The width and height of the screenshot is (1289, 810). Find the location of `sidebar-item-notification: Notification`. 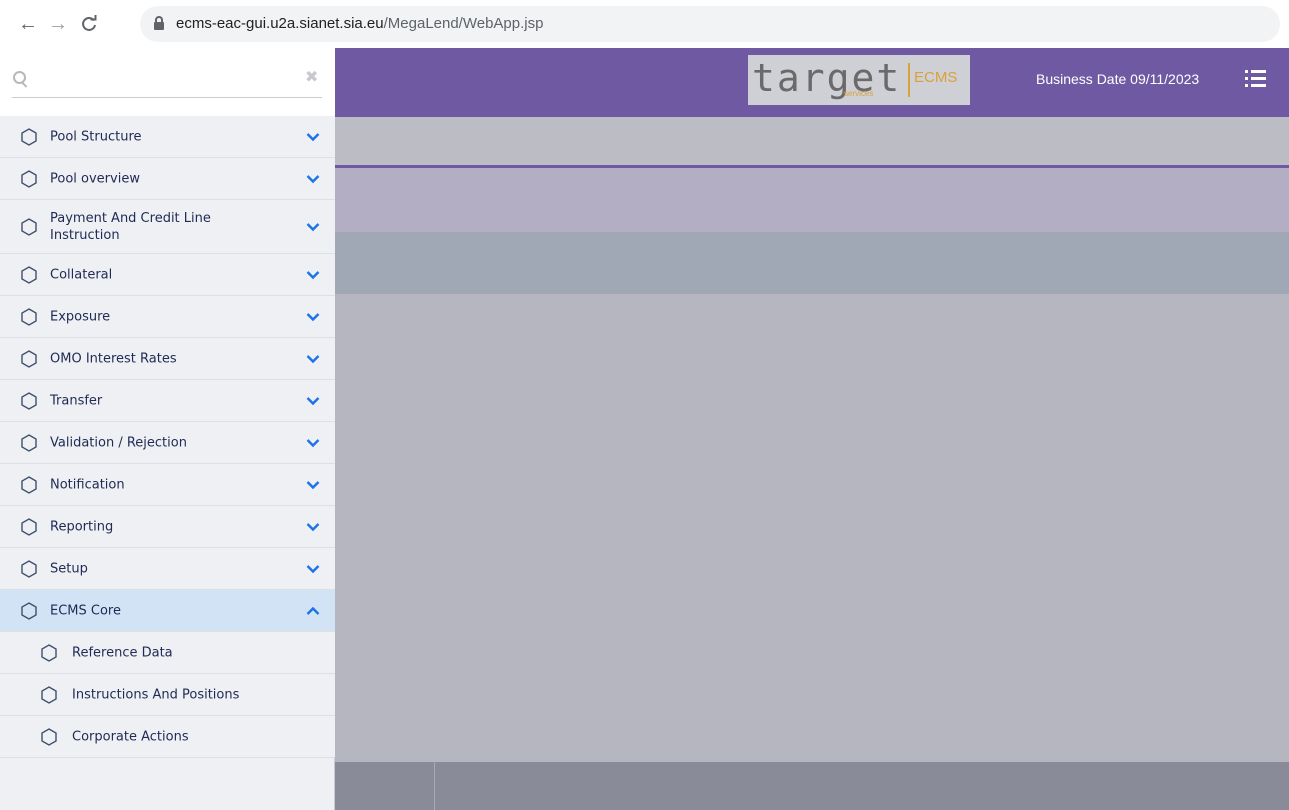

sidebar-item-notification: Notification is located at coordinates (167, 485).